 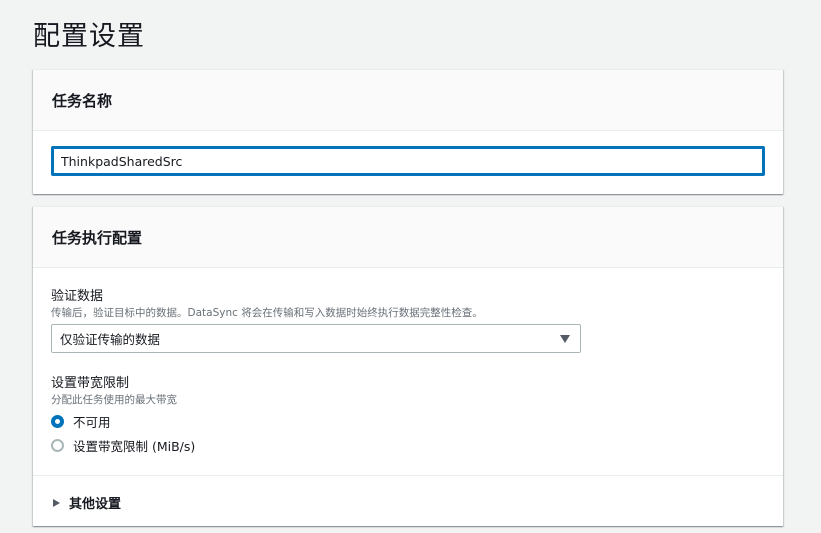 I want to click on radio-label-set-bandwidth: 设置带宽限制 (MiB/s), so click(x=134, y=446).